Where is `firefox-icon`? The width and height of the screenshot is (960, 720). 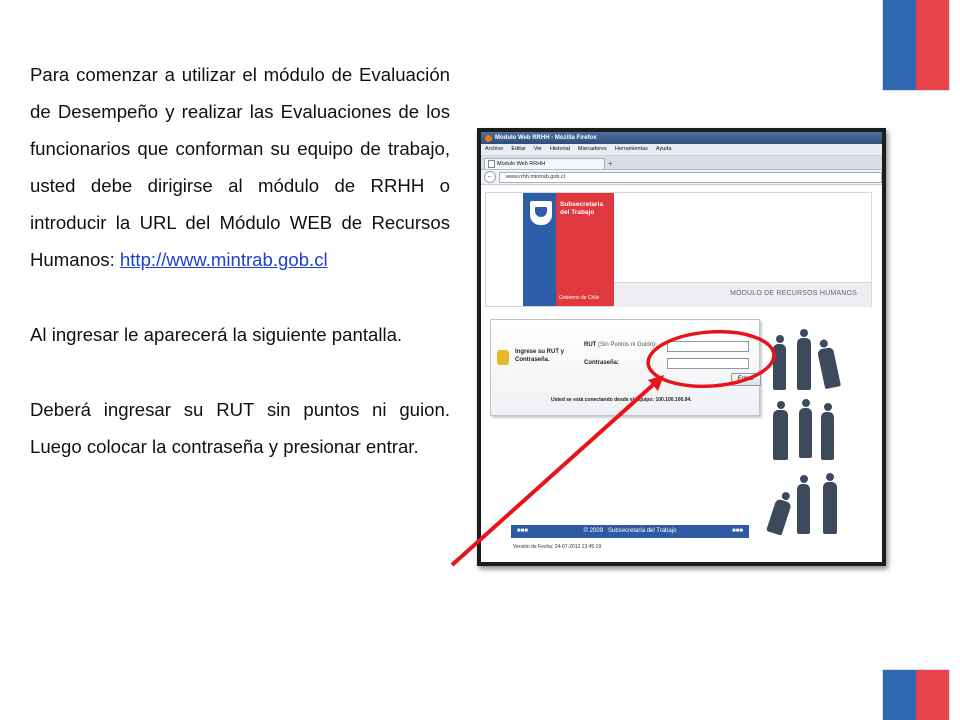
firefox-icon is located at coordinates (488, 138).